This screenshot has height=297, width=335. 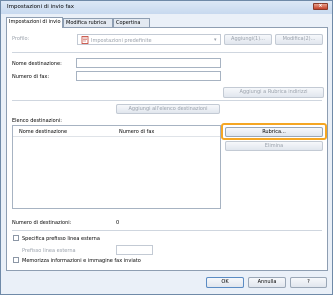 I want to click on cancel-button: Annulla, so click(x=267, y=282).